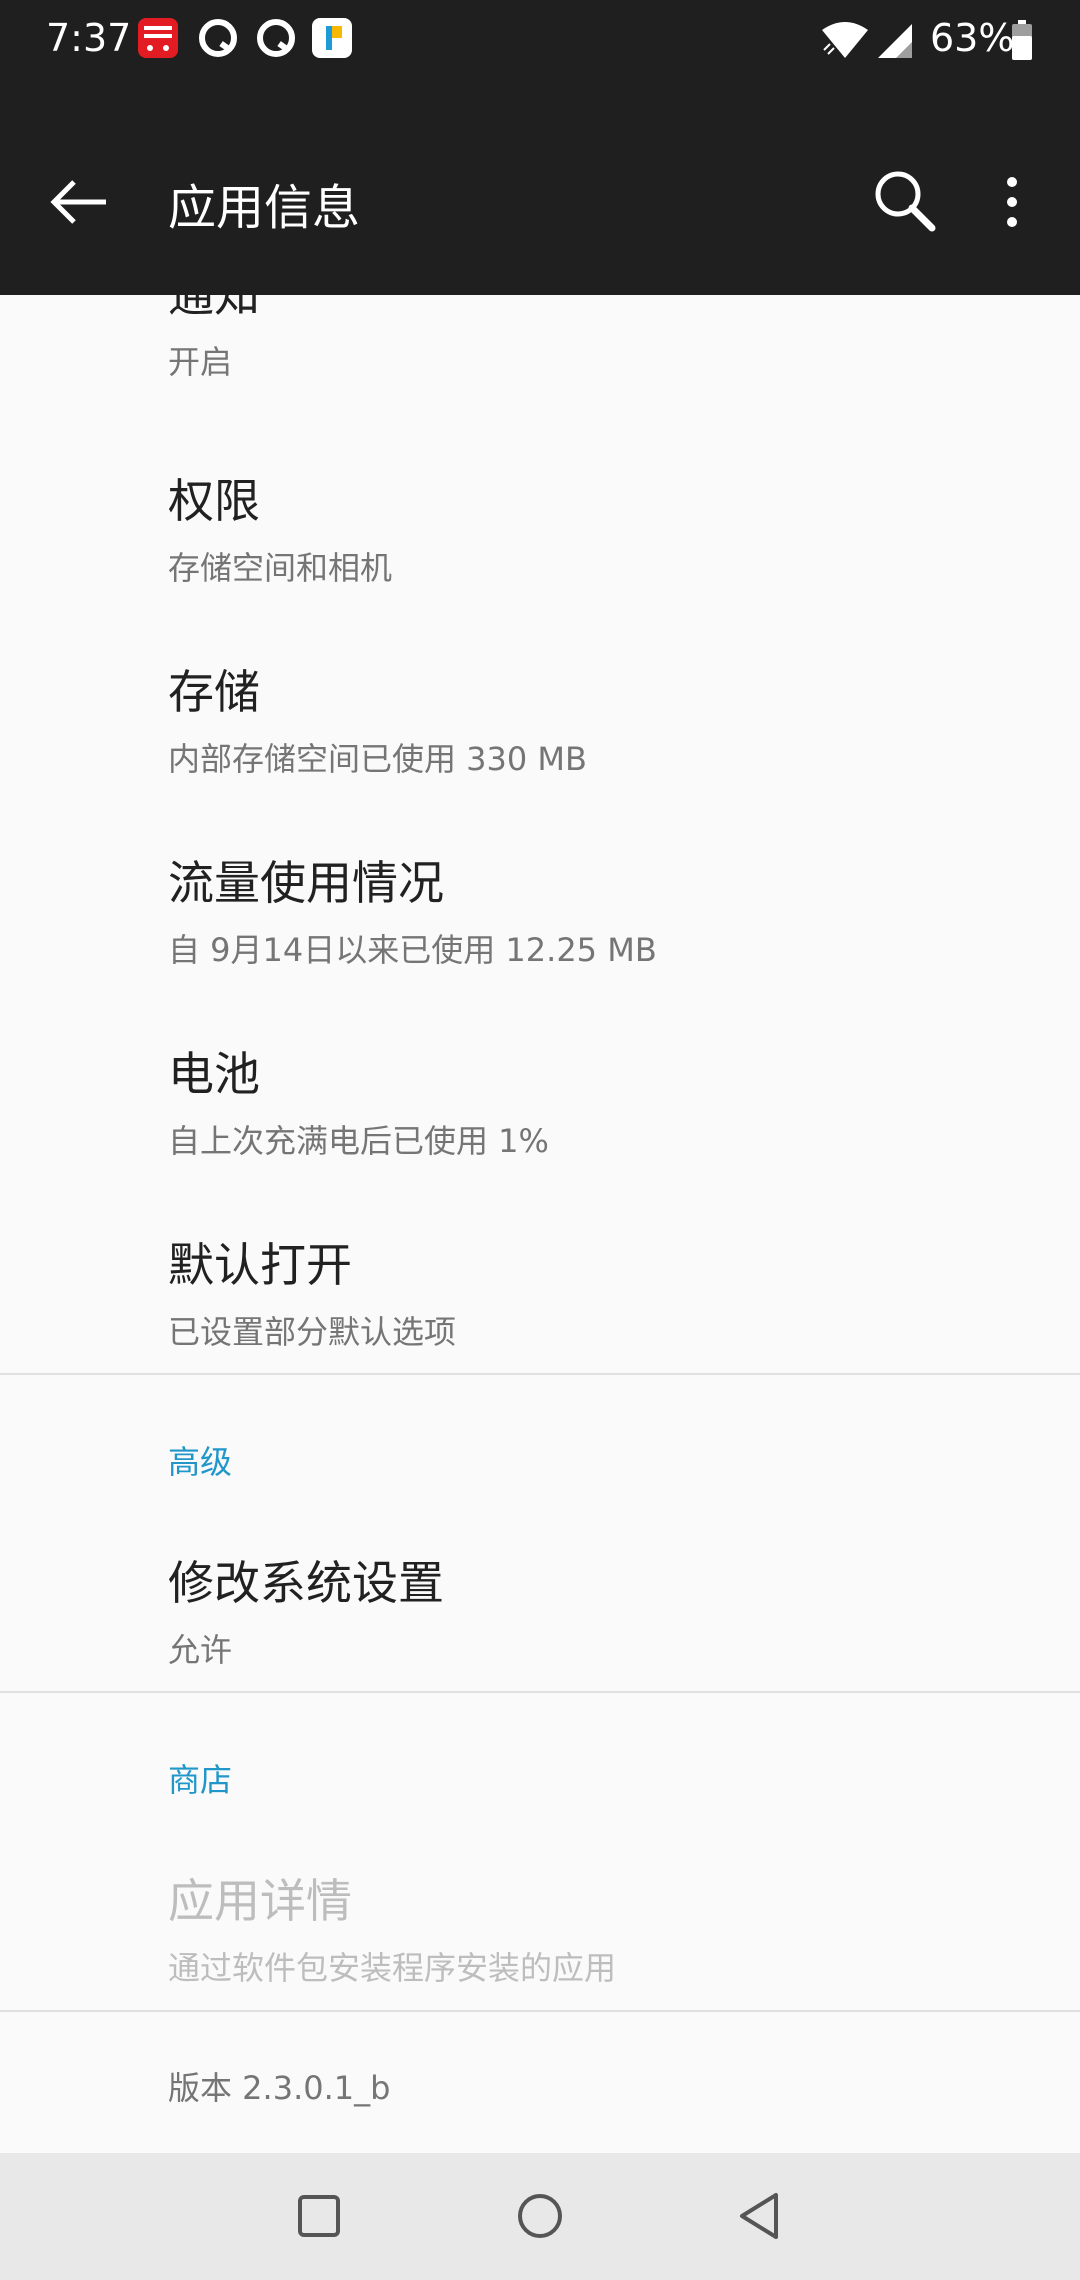  Describe the element at coordinates (200, 362) in the screenshot. I see `item-summary: 开启` at that location.